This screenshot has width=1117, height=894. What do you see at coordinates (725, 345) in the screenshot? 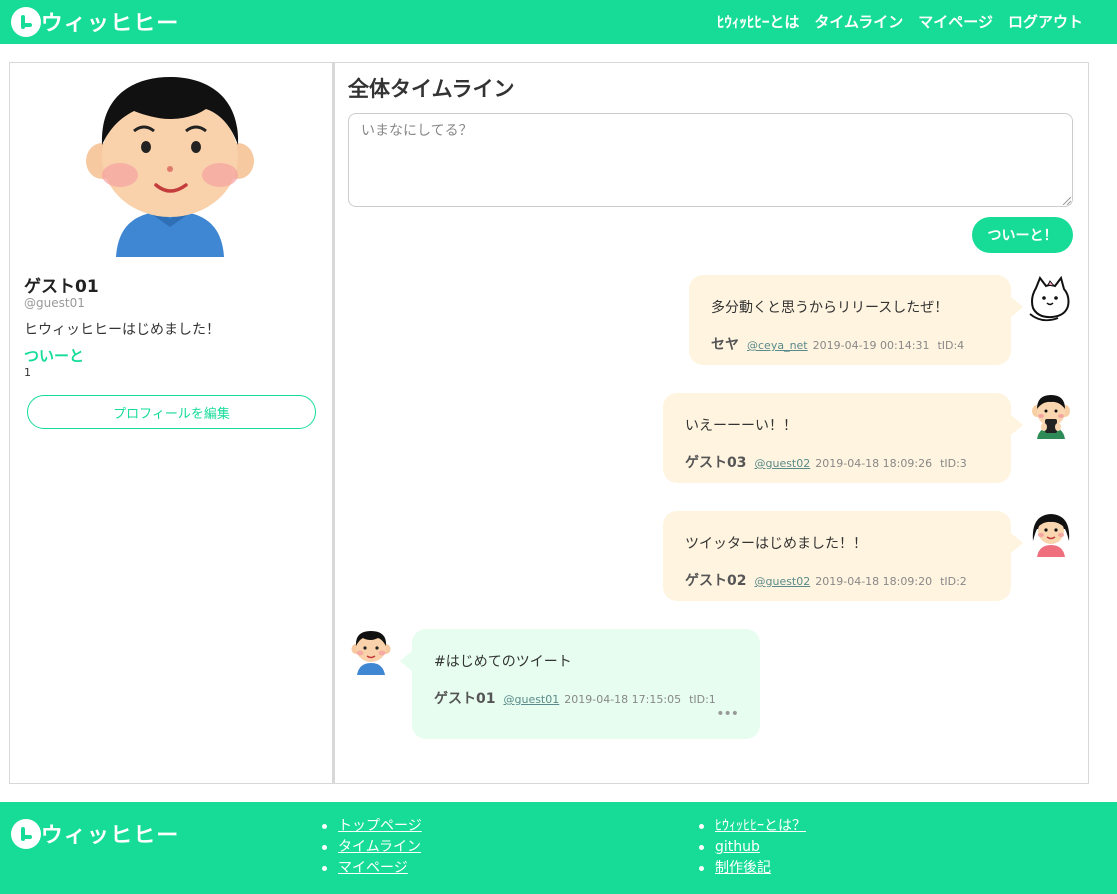
I see `tweet-author: セヤ` at bounding box center [725, 345].